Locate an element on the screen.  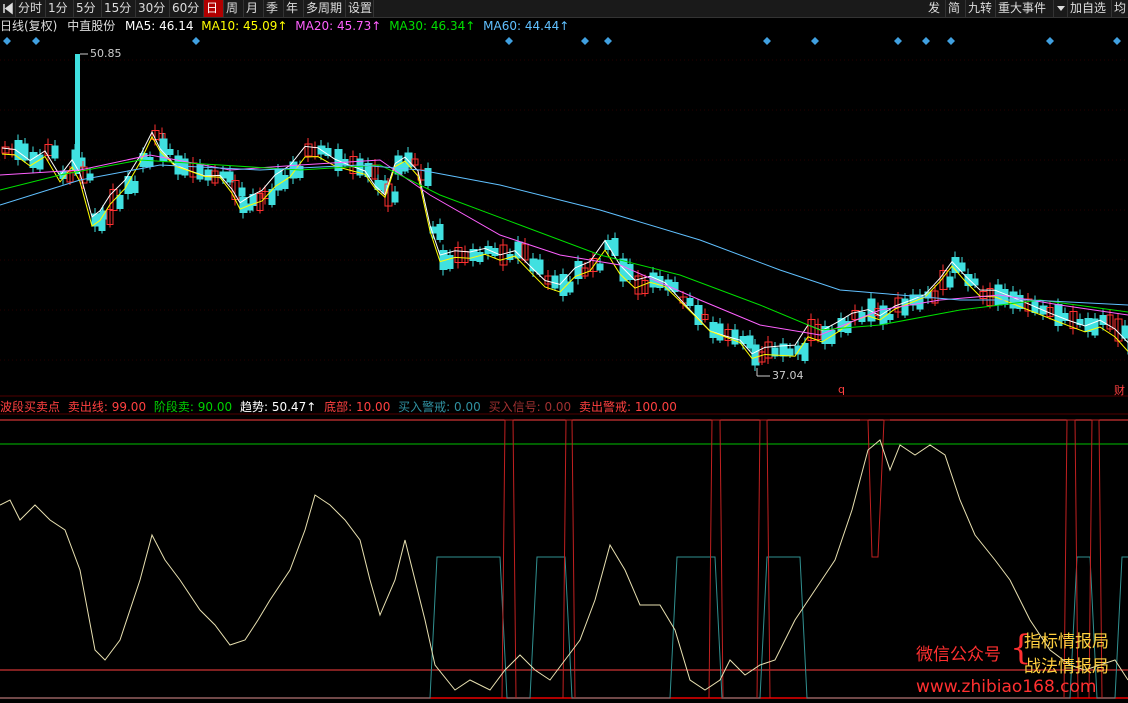
watermark-url: www.zhibiao168.com is located at coordinates (1006, 687).